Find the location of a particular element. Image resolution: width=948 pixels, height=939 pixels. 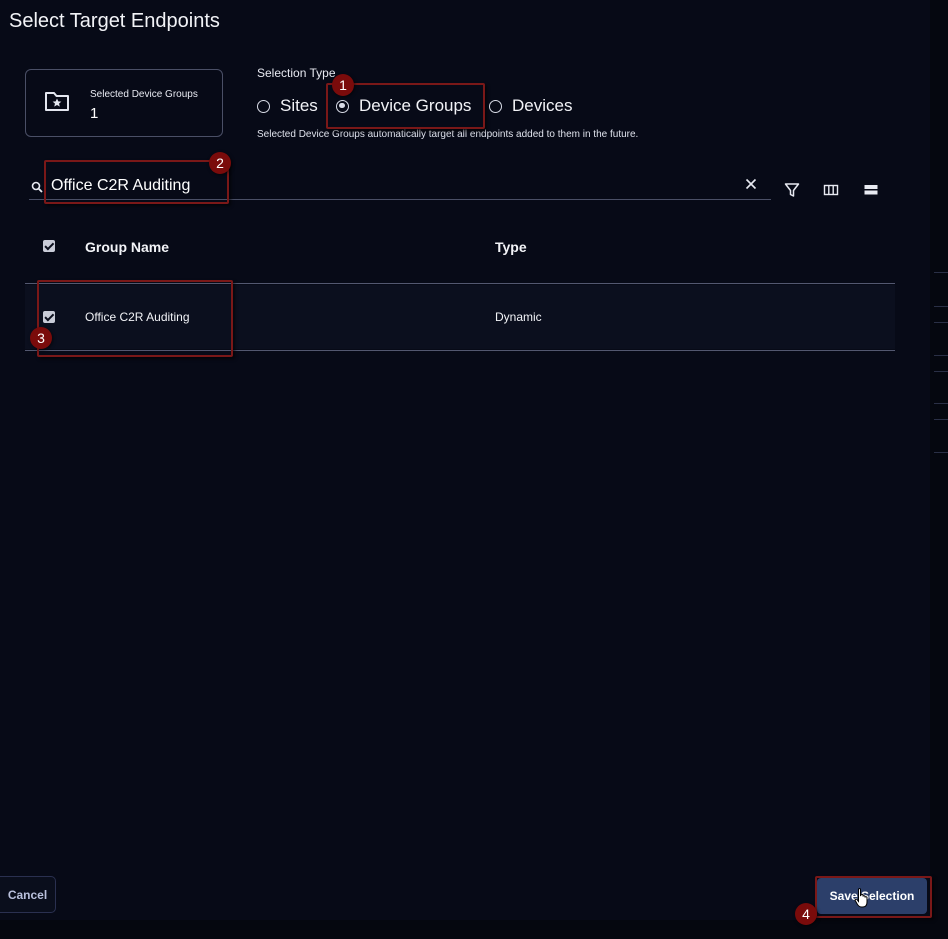

radio-devices: Devices is located at coordinates (530, 106).